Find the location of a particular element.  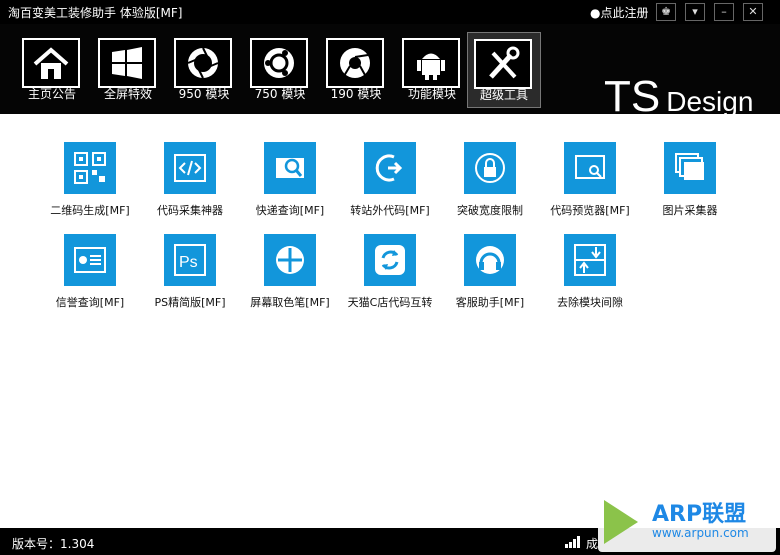

preview-icon is located at coordinates (590, 168).